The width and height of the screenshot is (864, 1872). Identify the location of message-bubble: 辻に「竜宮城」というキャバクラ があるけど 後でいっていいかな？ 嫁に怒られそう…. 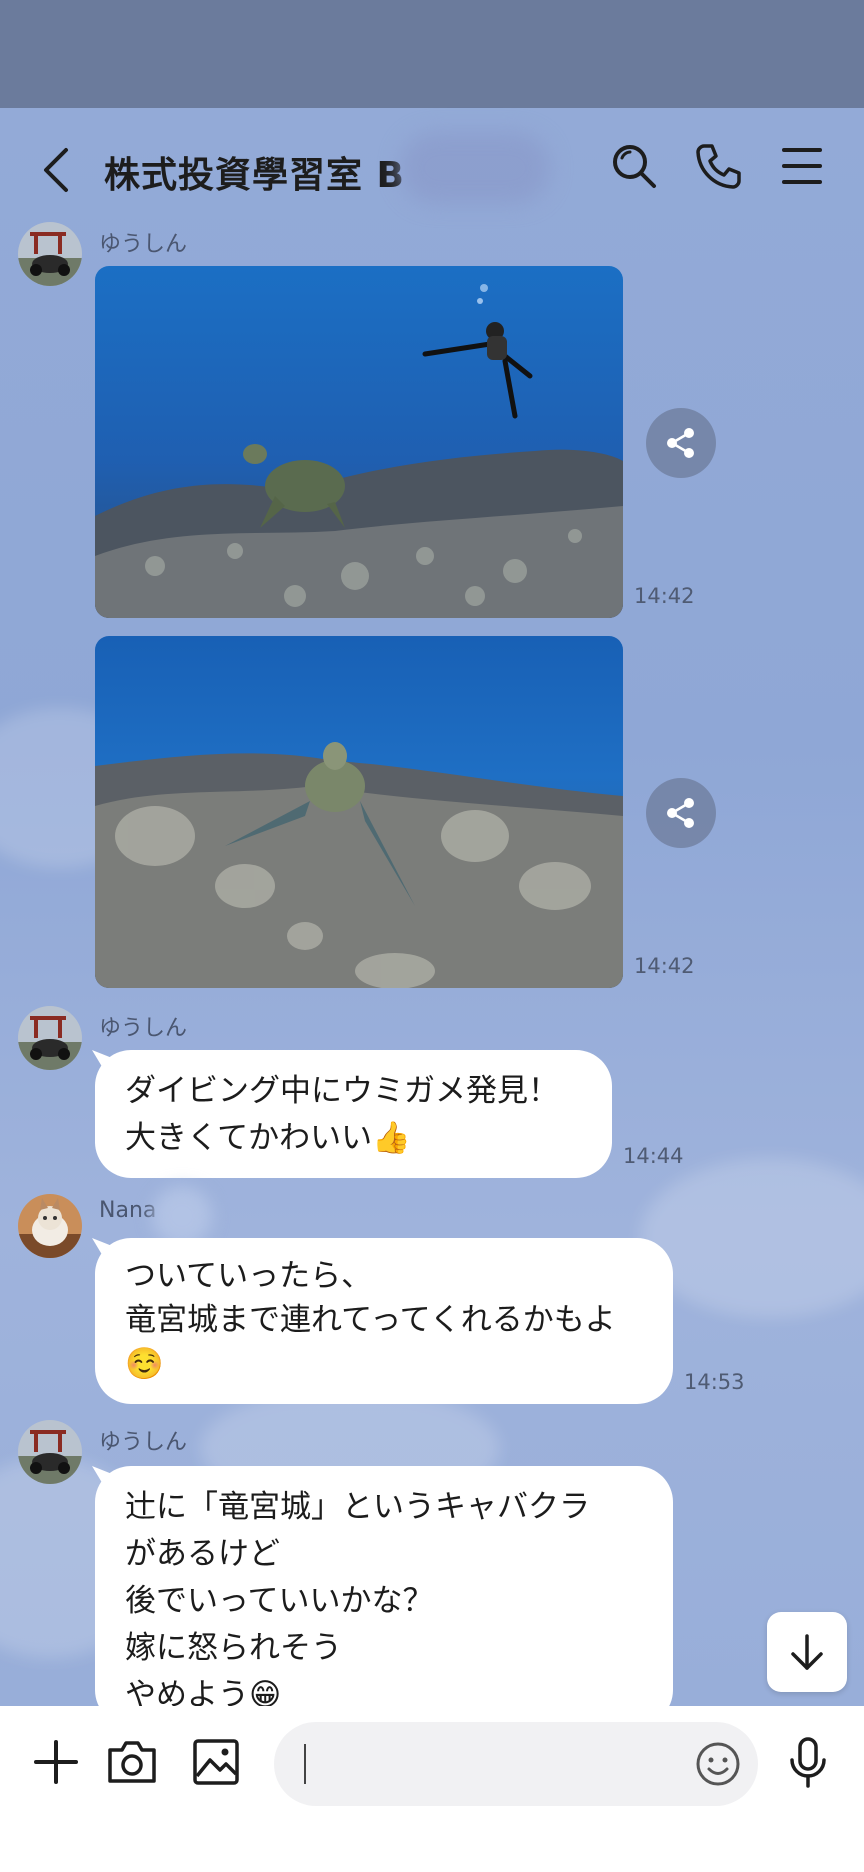
(384, 1596).